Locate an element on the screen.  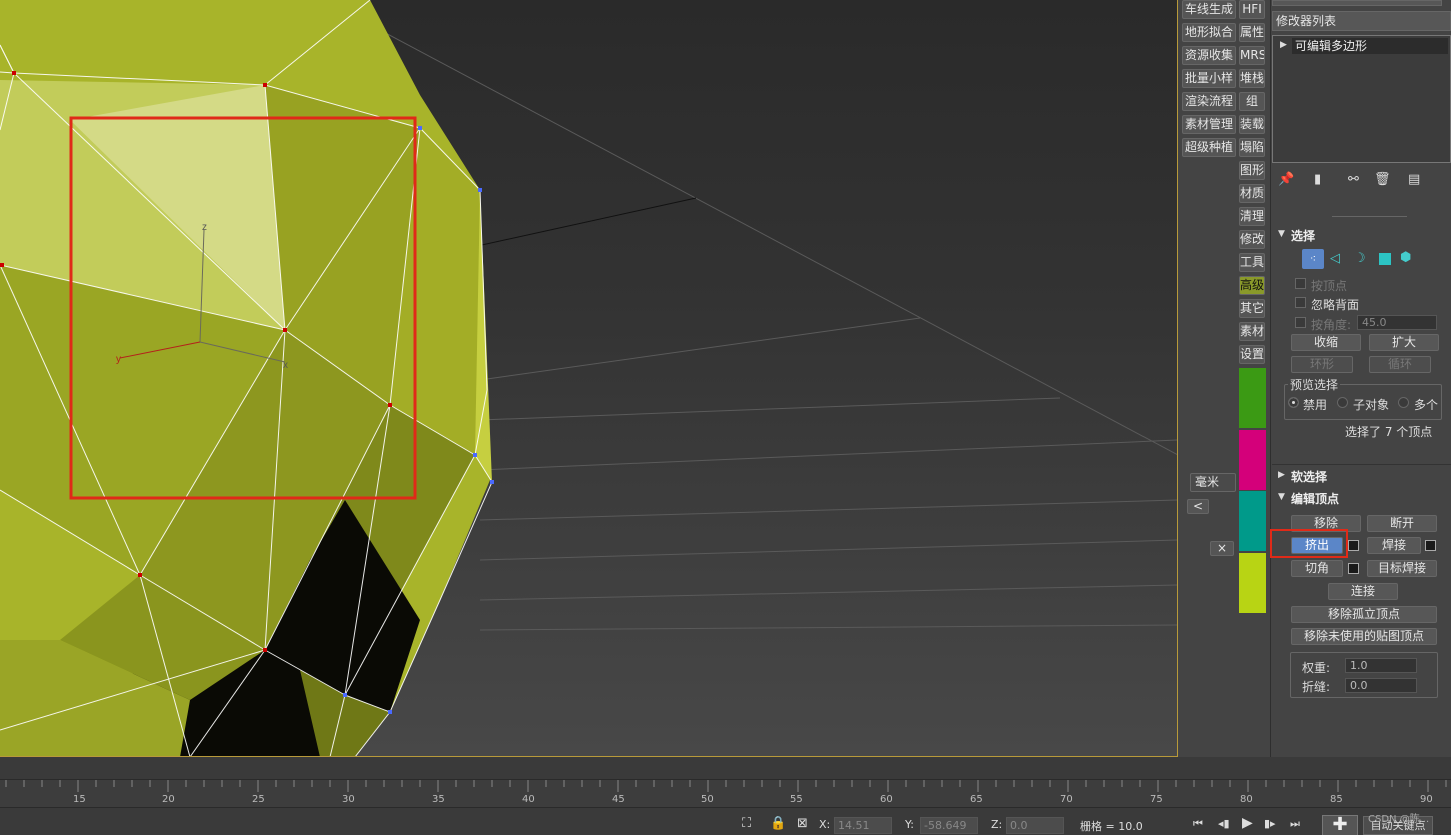
by-vertex-checkbox is located at coordinates (1300, 283).